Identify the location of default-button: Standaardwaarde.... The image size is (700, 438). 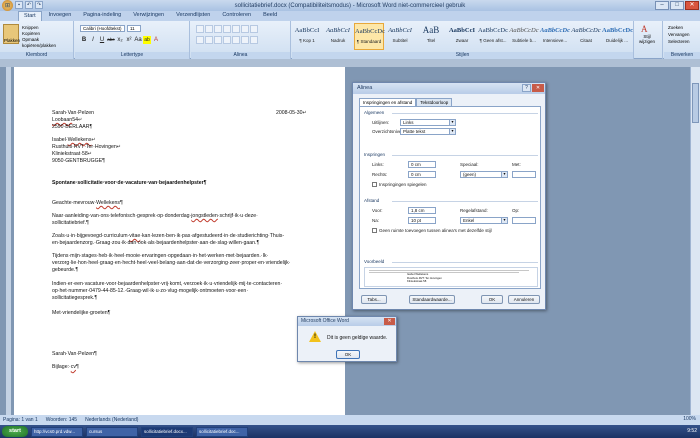
(432, 299).